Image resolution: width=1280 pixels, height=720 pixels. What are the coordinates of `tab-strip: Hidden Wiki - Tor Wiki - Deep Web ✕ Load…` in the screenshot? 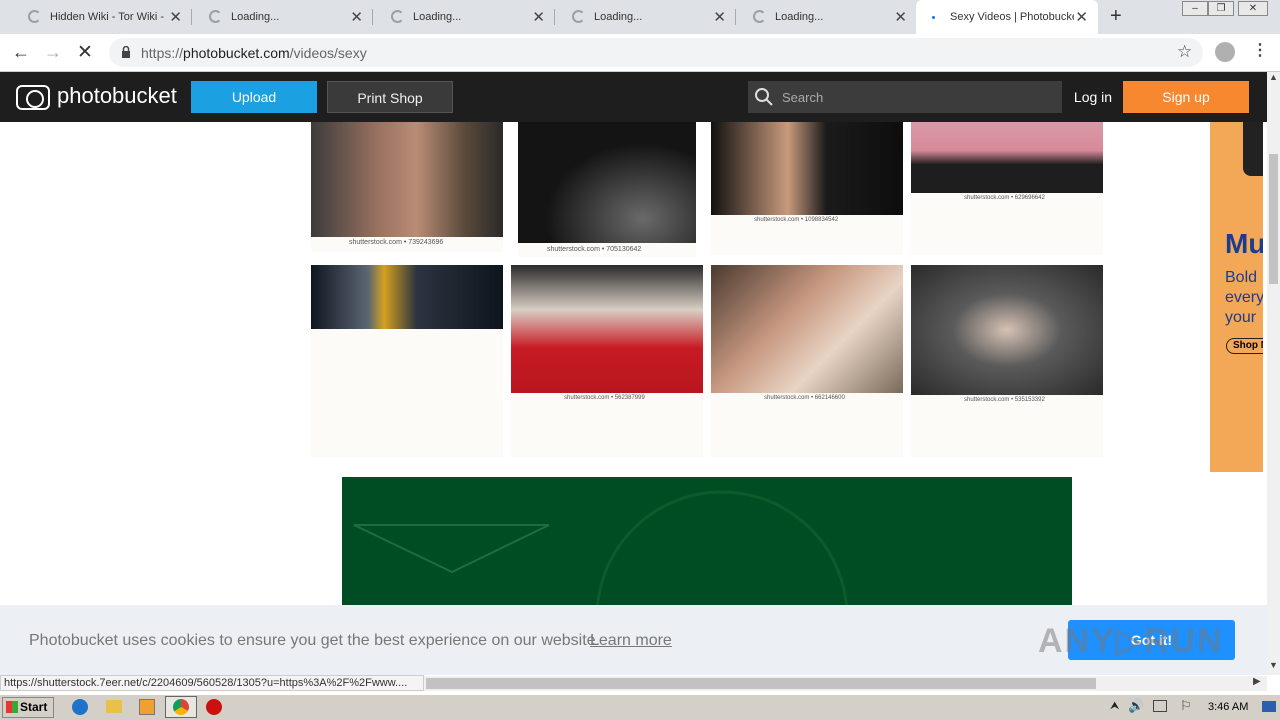 It's located at (640, 17).